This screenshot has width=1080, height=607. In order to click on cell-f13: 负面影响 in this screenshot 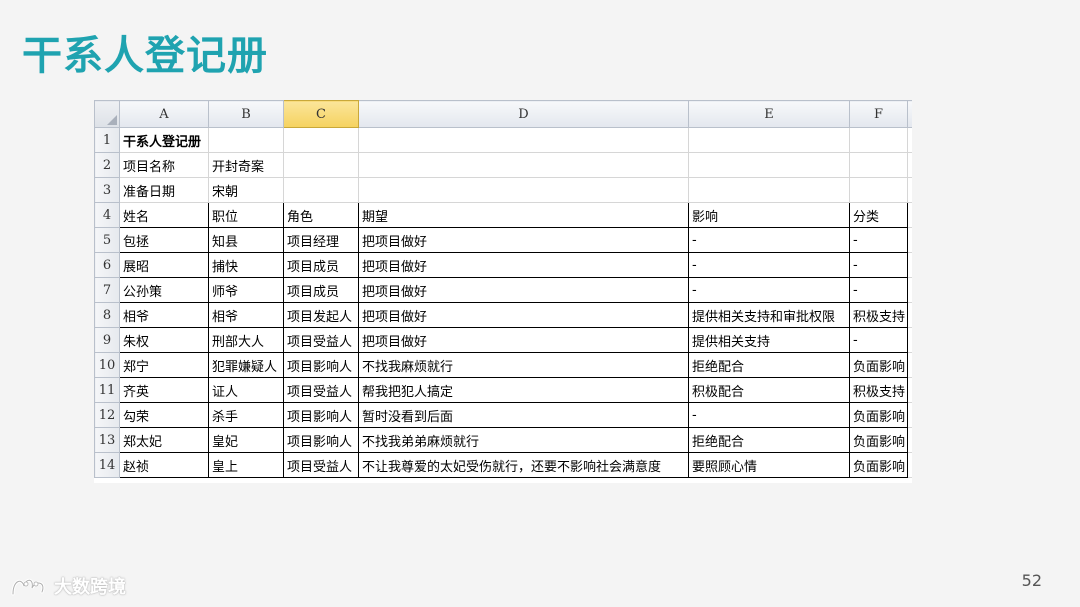, I will do `click(878, 440)`.